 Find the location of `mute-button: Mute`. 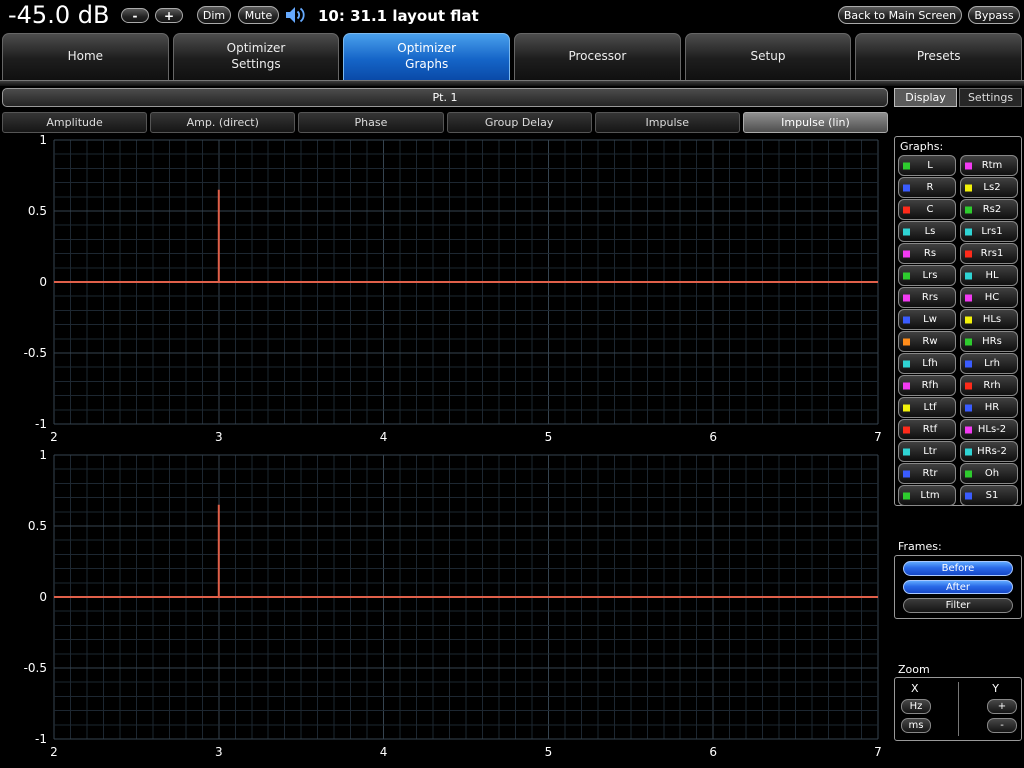

mute-button: Mute is located at coordinates (258, 15).